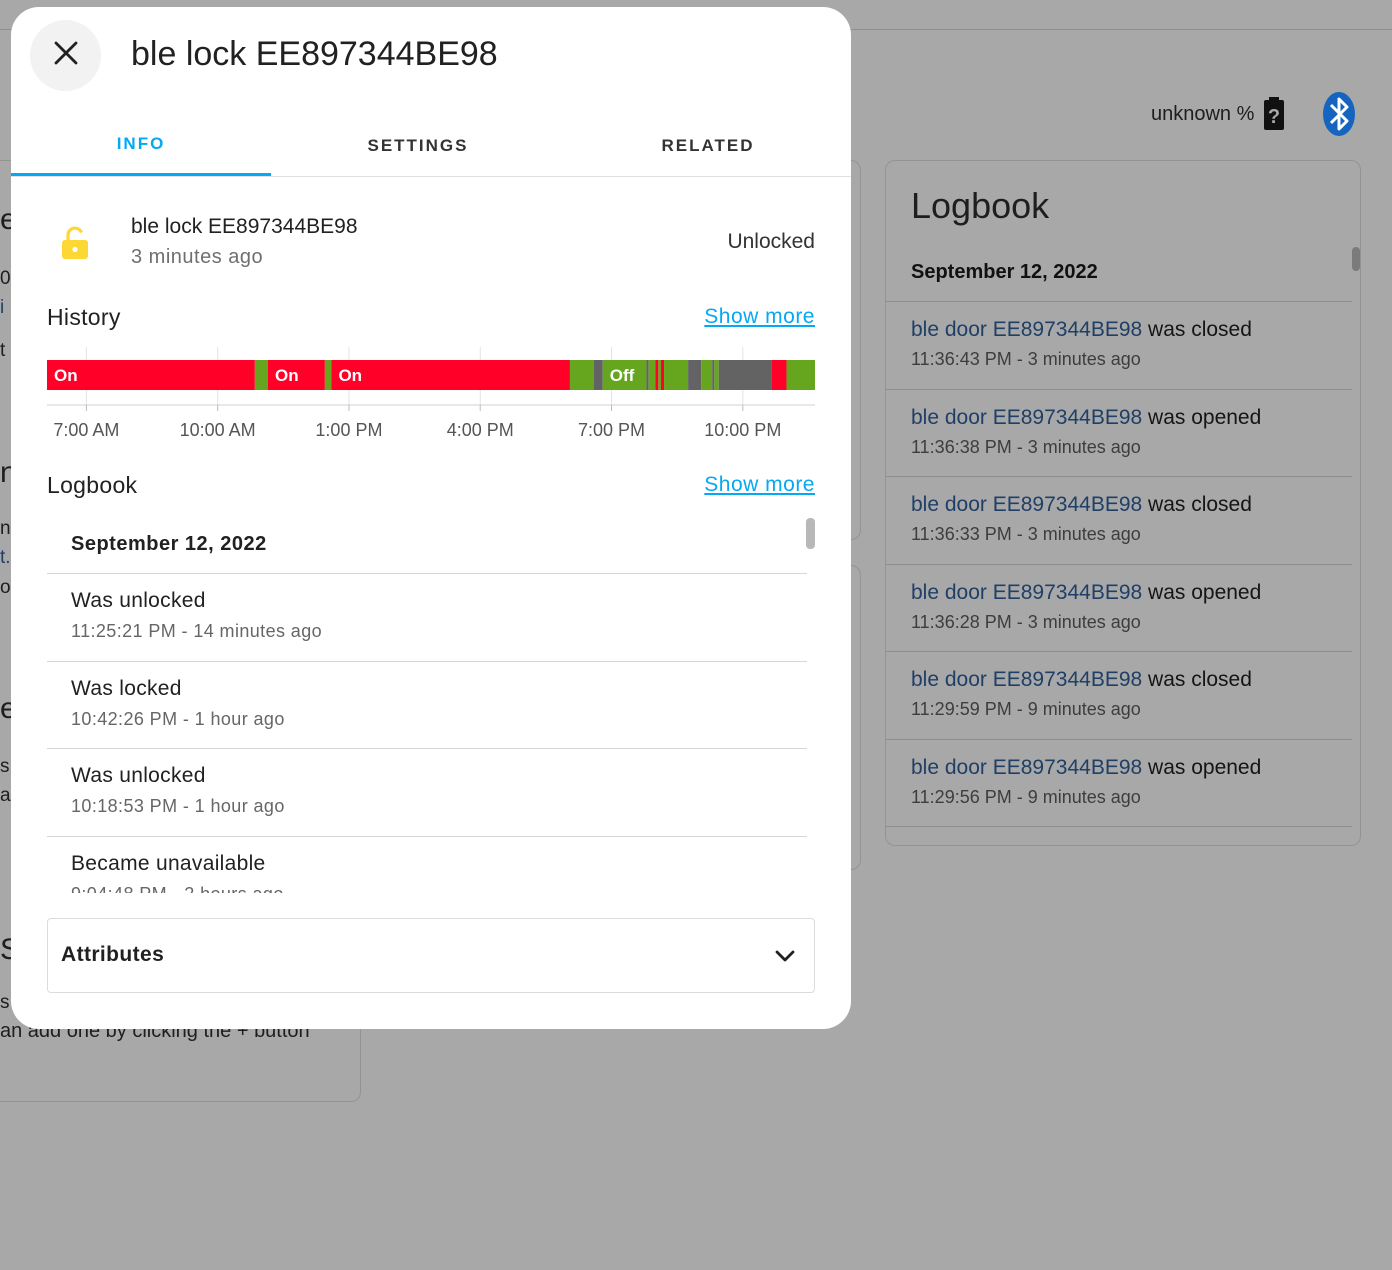 Image resolution: width=1392 pixels, height=1270 pixels. Describe the element at coordinates (314, 54) in the screenshot. I see `dialog-title: ble lock EE897344BE98` at that location.